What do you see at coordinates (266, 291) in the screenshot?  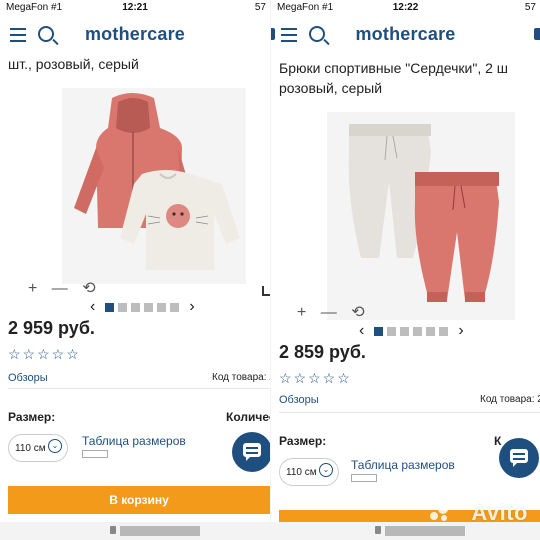 I see `expand-icon` at bounding box center [266, 291].